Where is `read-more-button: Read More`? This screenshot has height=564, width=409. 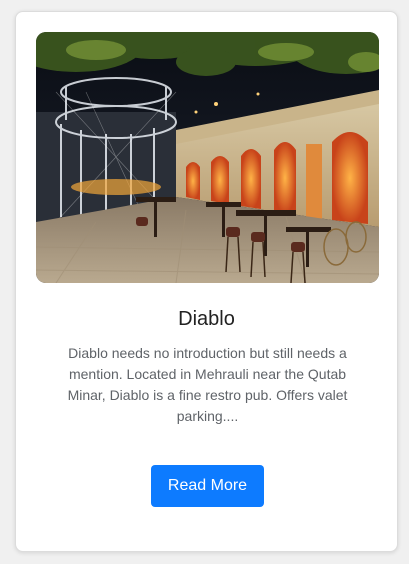 read-more-button: Read More is located at coordinates (207, 486).